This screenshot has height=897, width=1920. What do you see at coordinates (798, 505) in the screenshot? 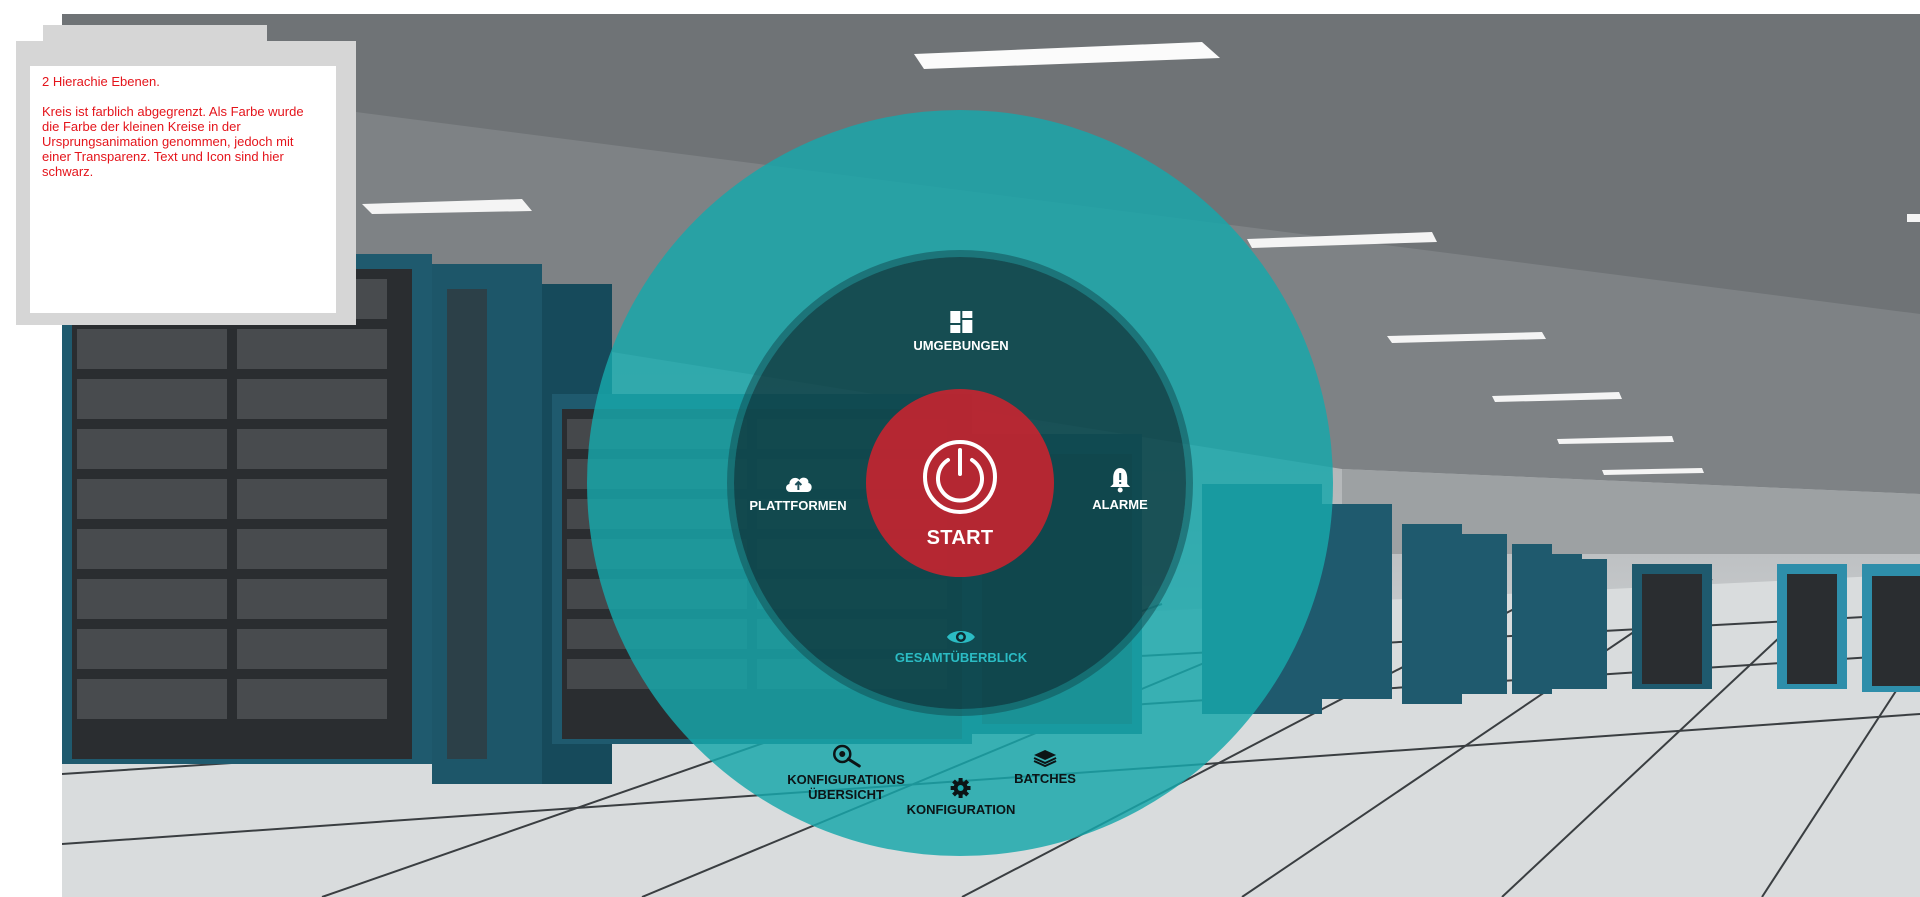
I see `menu-item-label: PLATTFORMEN` at bounding box center [798, 505].